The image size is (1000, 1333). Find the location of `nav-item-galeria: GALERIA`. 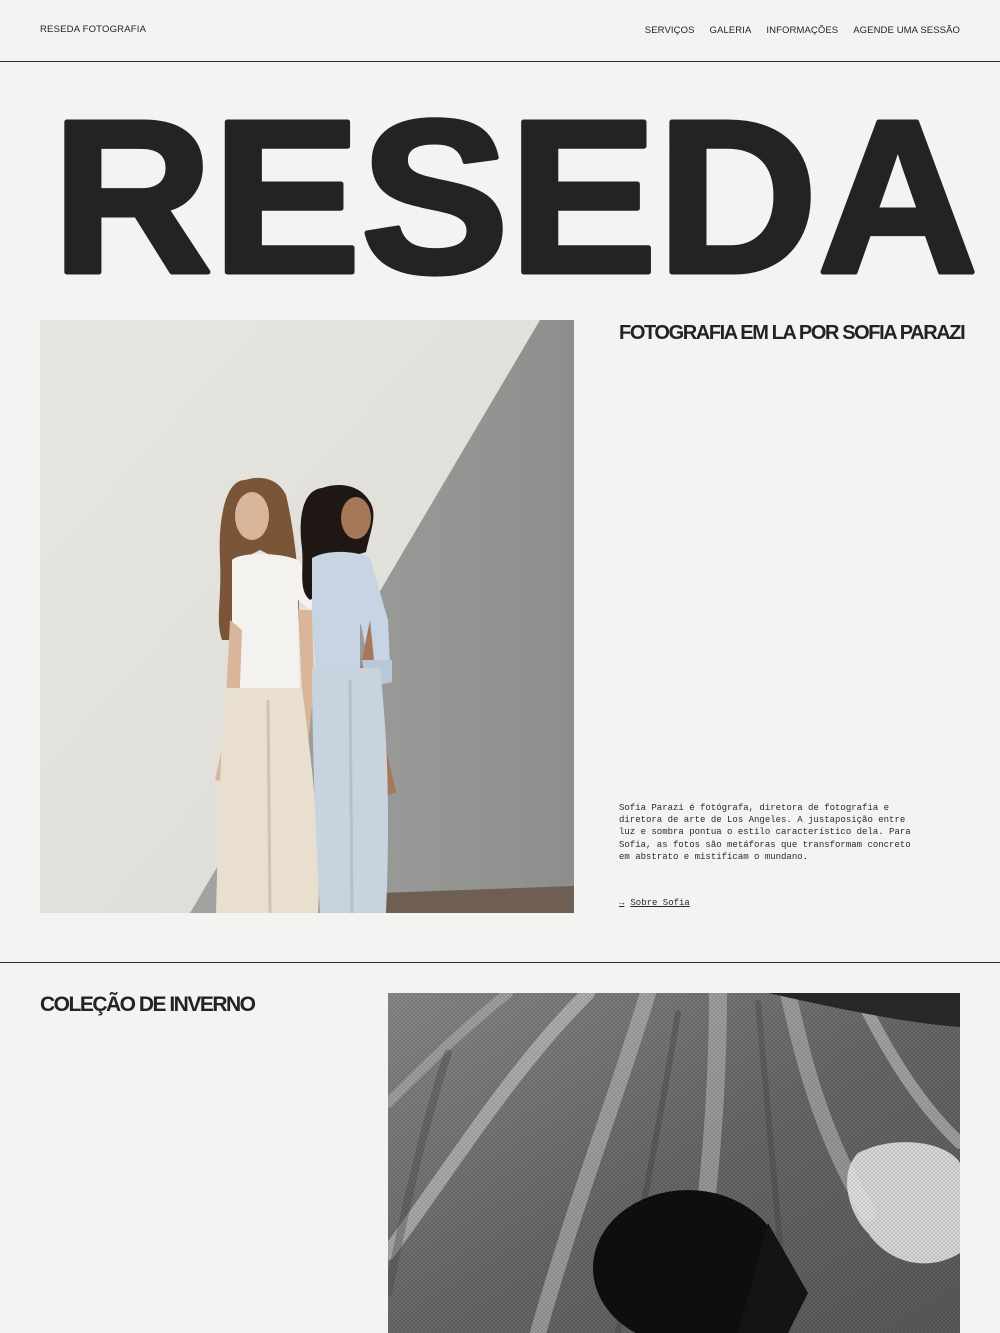

nav-item-galeria: GALERIA is located at coordinates (731, 30).